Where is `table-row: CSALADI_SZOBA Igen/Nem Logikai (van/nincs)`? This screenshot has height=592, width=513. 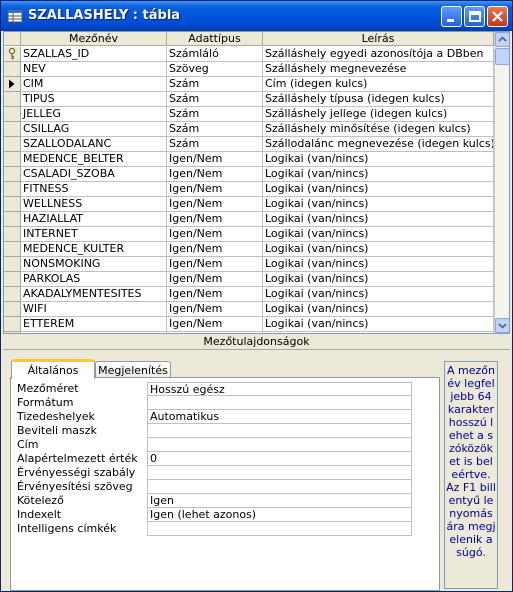 table-row: CSALADI_SZOBA Igen/Nem Logikai (van/nincs) is located at coordinates (249, 174).